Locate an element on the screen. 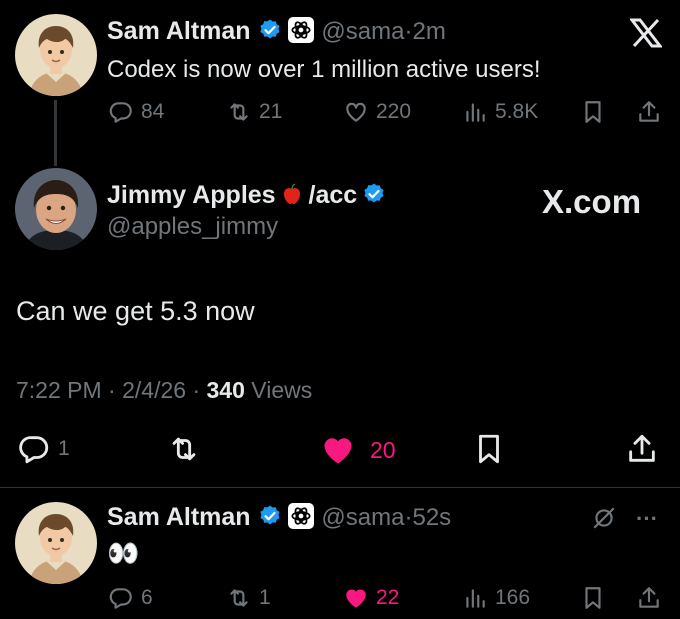  like-button: 220 is located at coordinates (377, 112).